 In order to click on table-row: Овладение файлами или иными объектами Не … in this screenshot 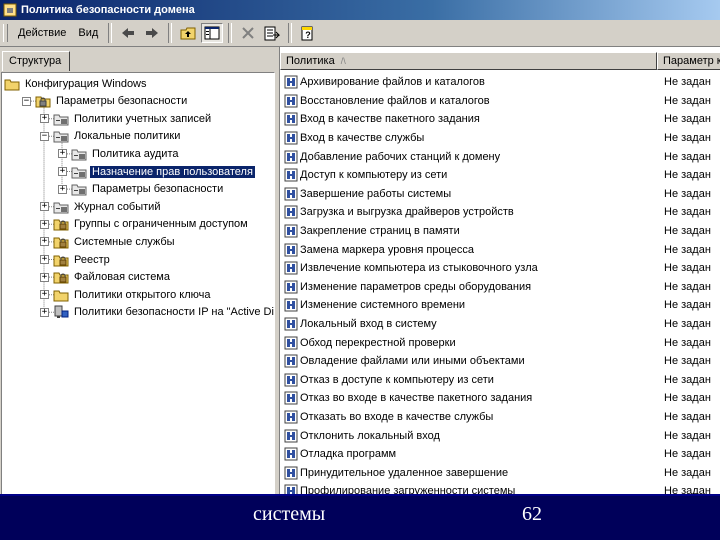, I will do `click(500, 361)`.